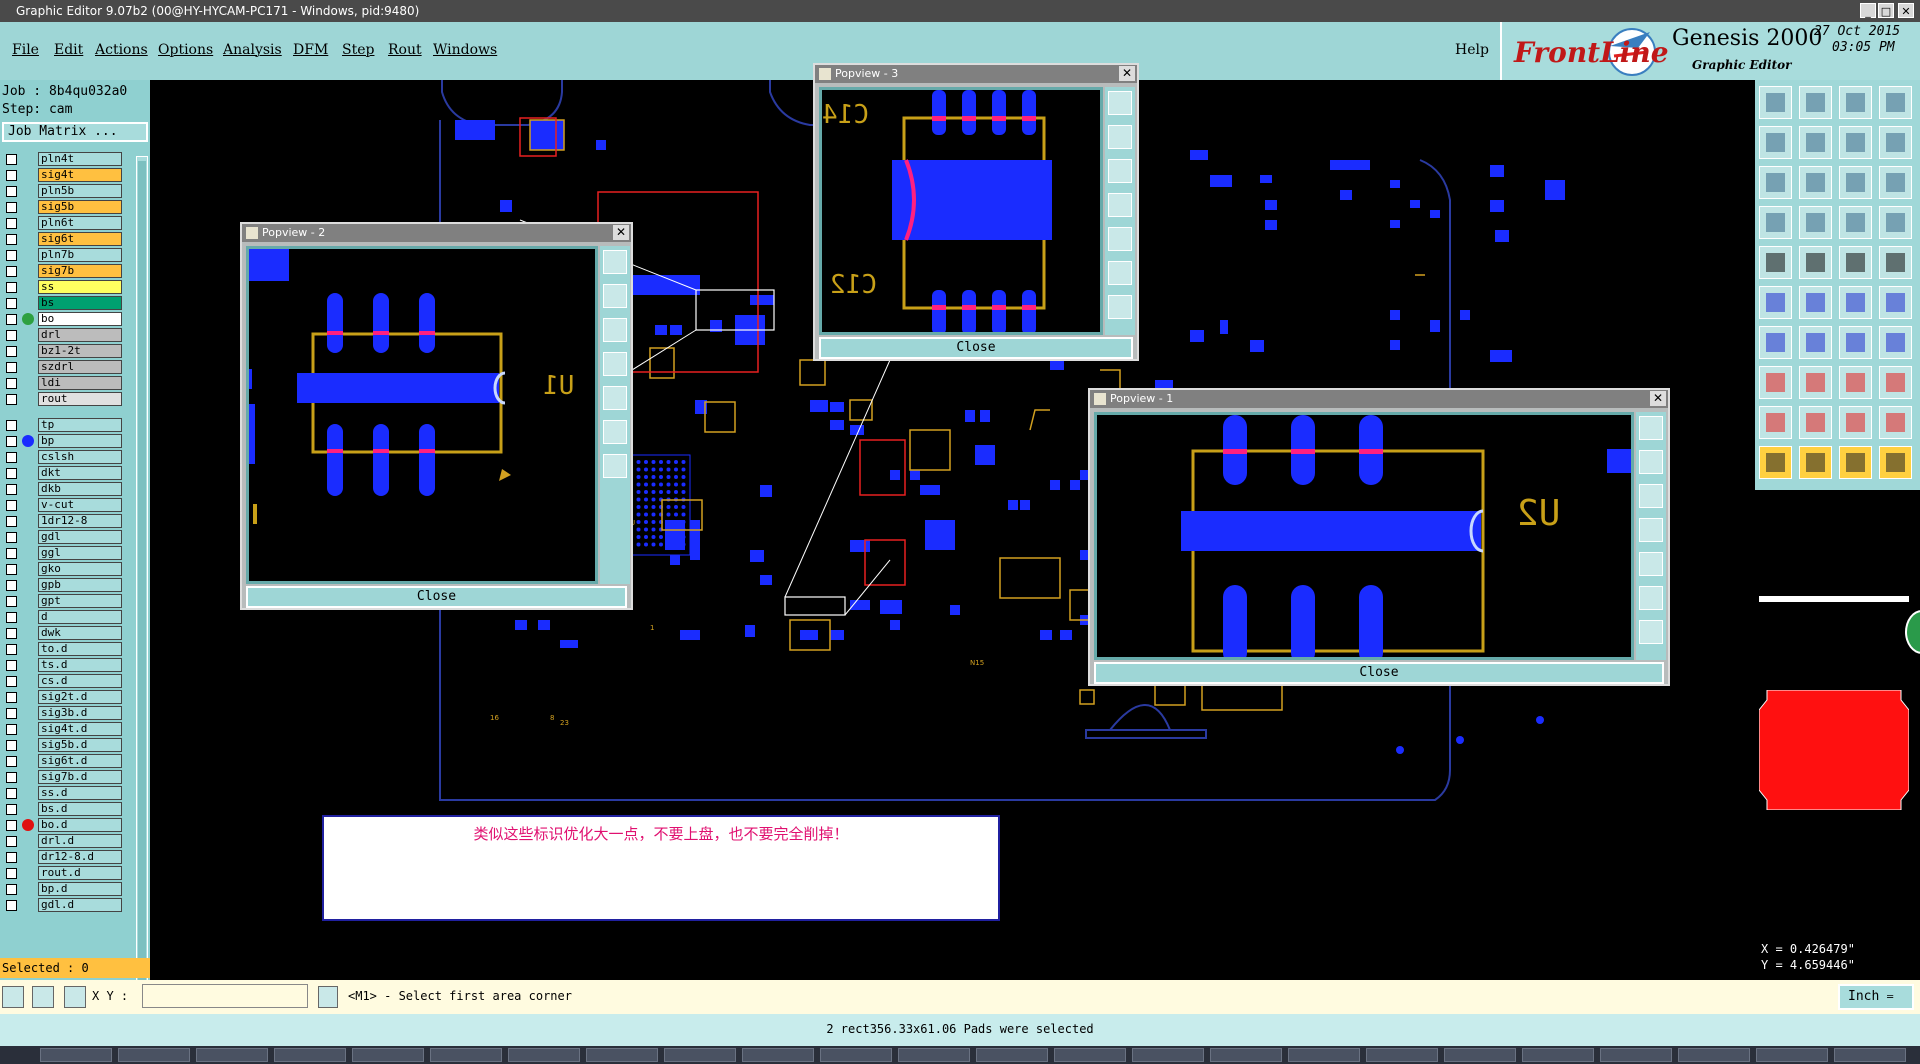 The height and width of the screenshot is (1064, 1920). Describe the element at coordinates (80, 489) in the screenshot. I see `layer-name: dkb` at that location.